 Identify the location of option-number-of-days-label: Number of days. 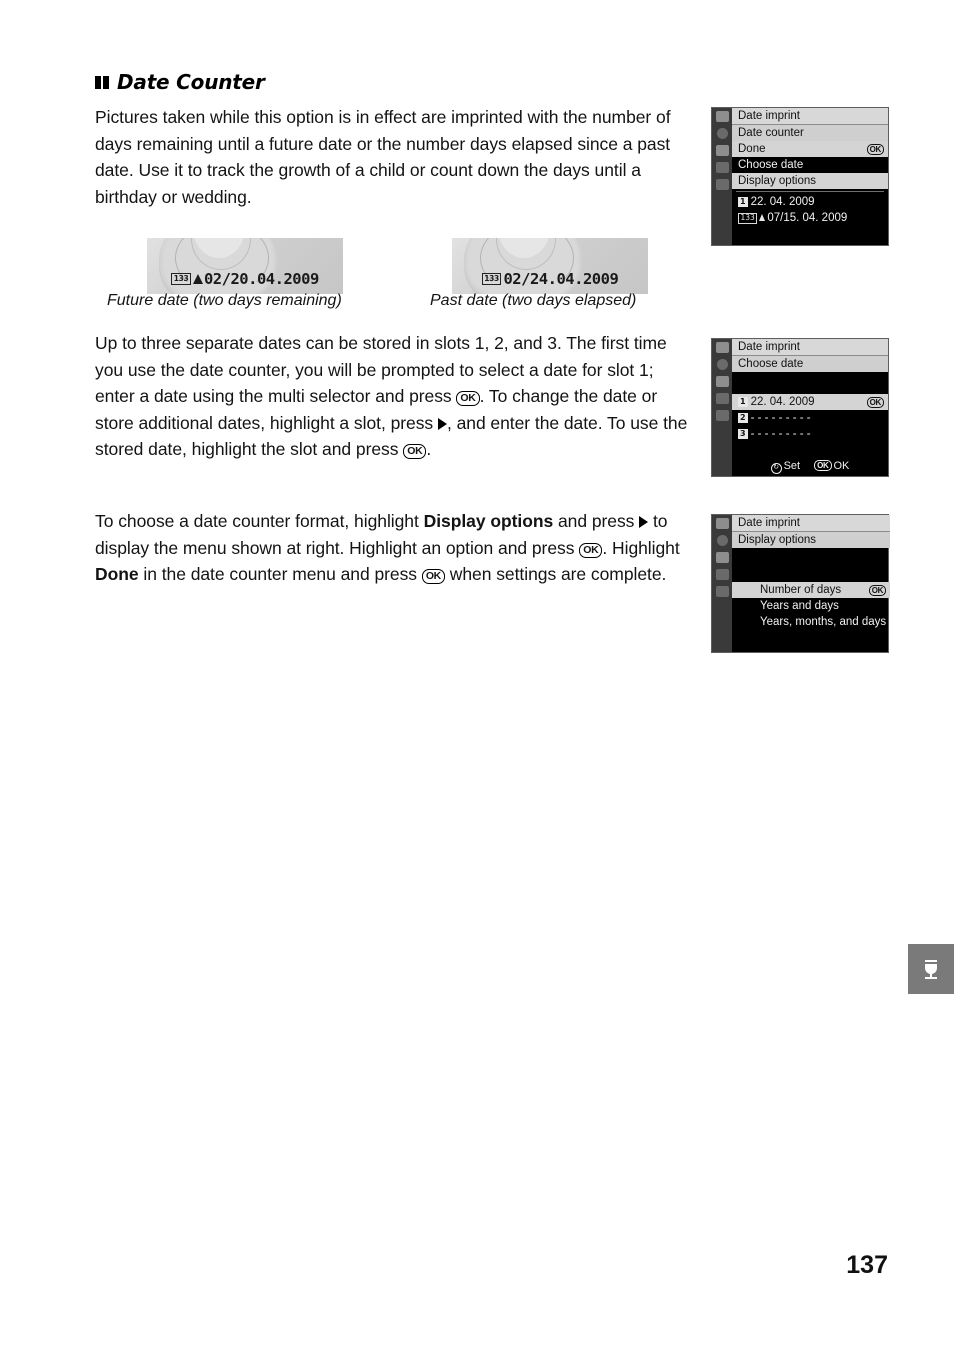
(801, 590).